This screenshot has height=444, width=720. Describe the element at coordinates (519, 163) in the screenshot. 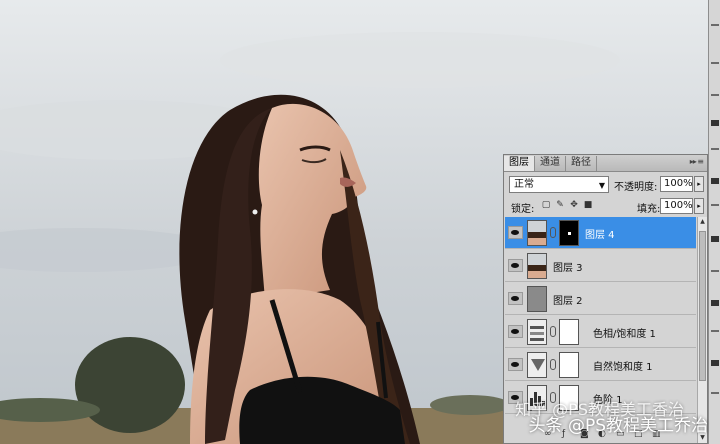

I see `tab-layers: 图层` at that location.